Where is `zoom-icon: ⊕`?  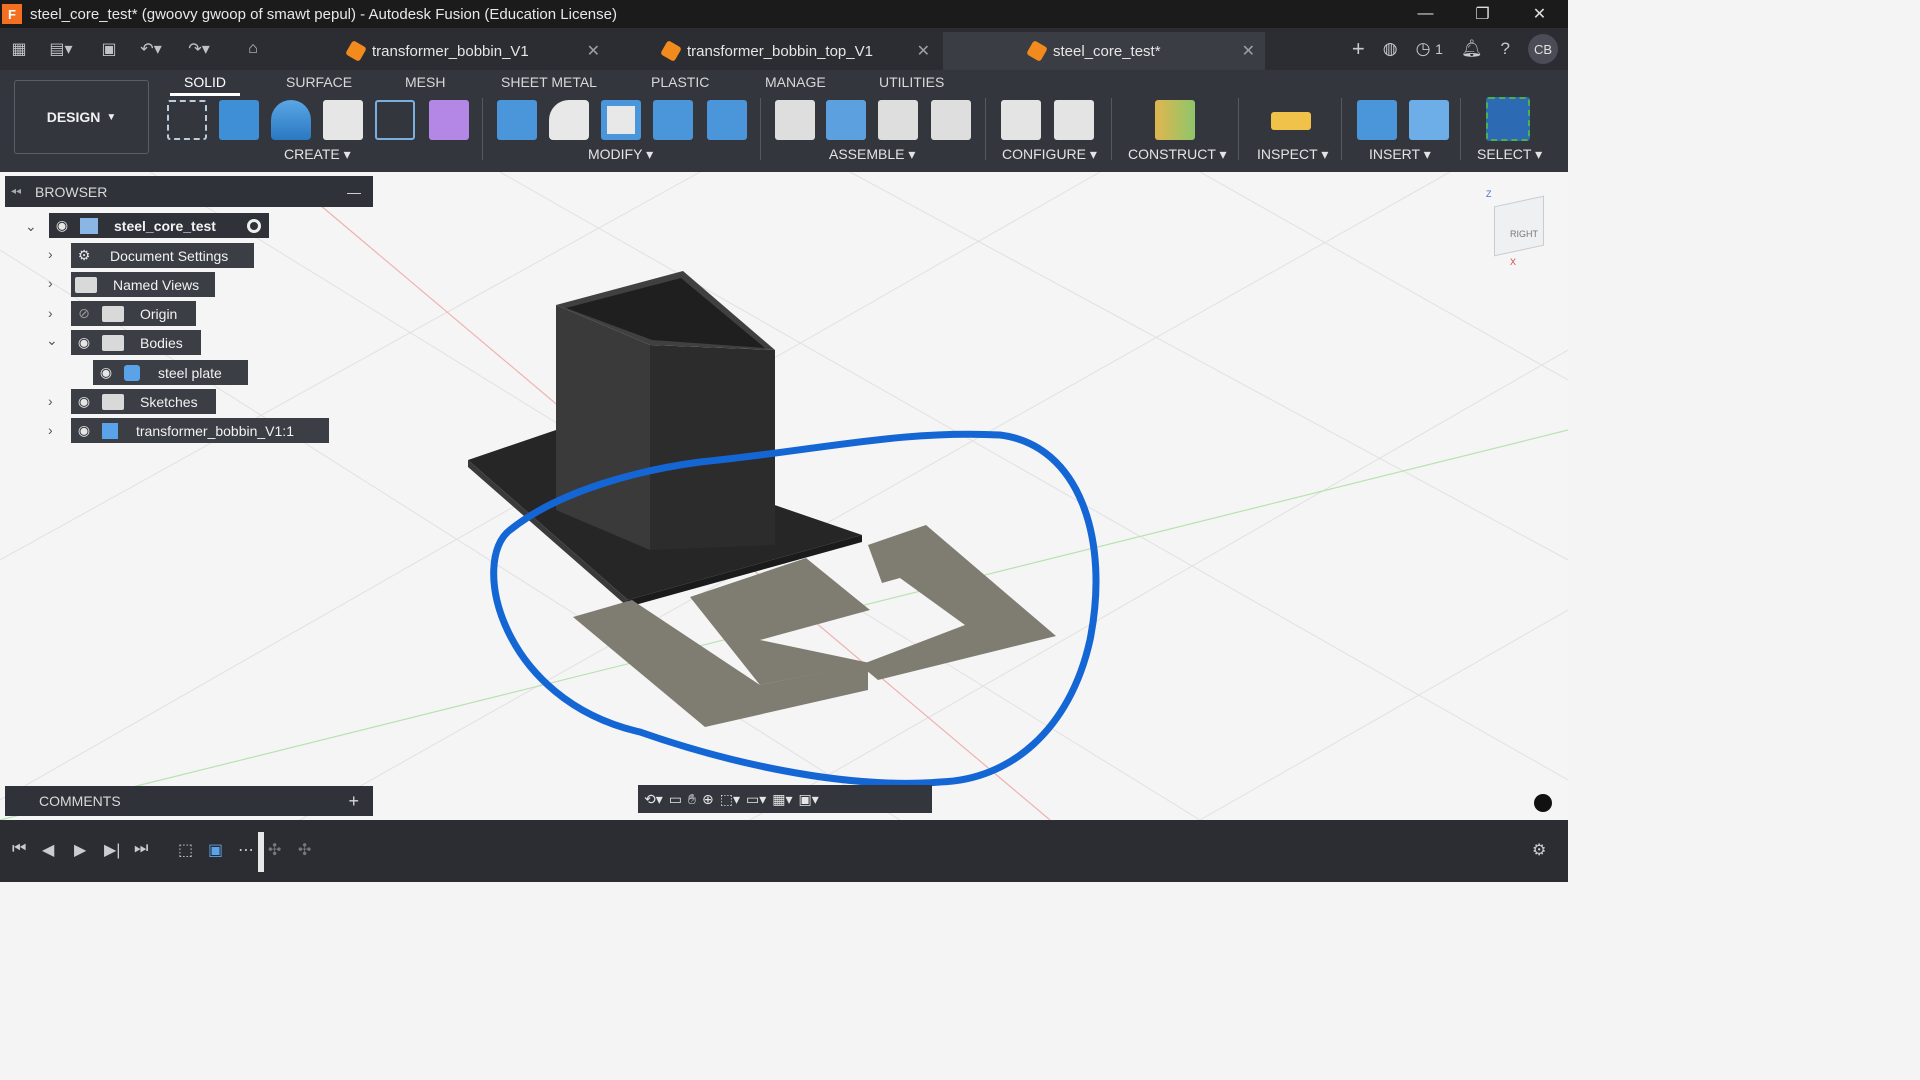
zoom-icon: ⊕ is located at coordinates (708, 799).